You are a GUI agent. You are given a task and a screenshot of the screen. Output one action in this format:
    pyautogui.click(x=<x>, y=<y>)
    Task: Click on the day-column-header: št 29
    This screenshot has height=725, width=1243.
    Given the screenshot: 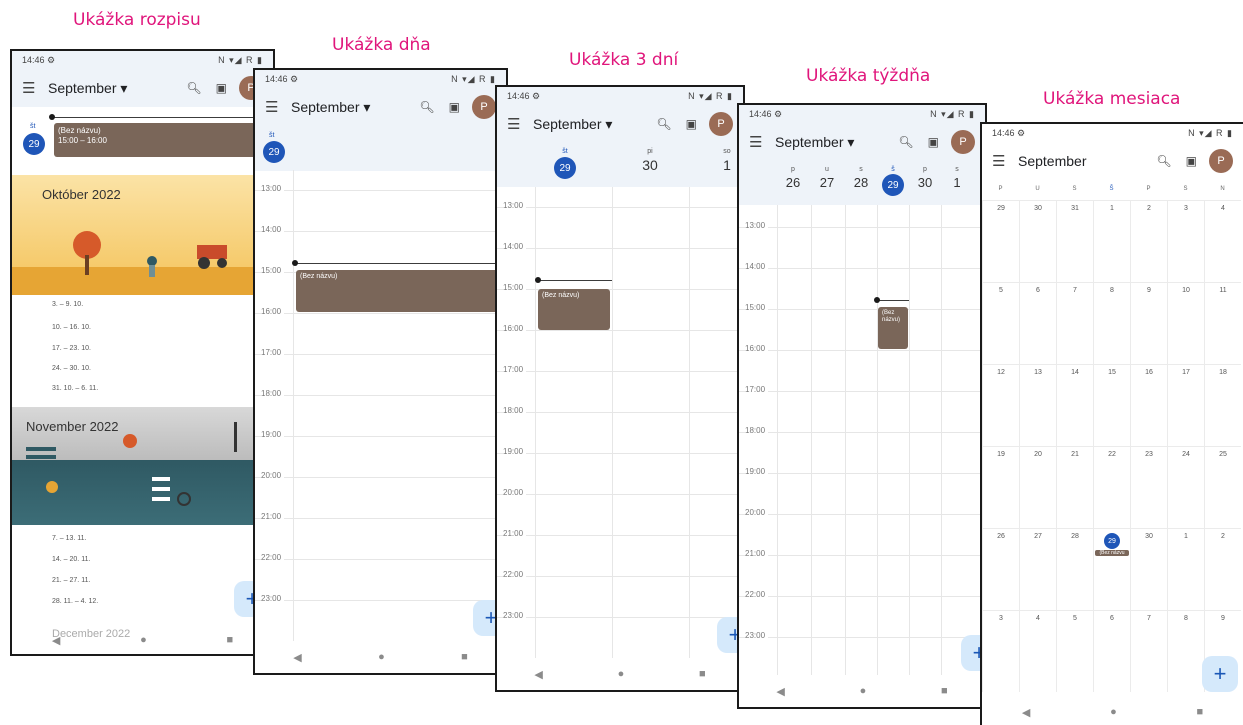 What is the action you would take?
    pyautogui.click(x=565, y=163)
    